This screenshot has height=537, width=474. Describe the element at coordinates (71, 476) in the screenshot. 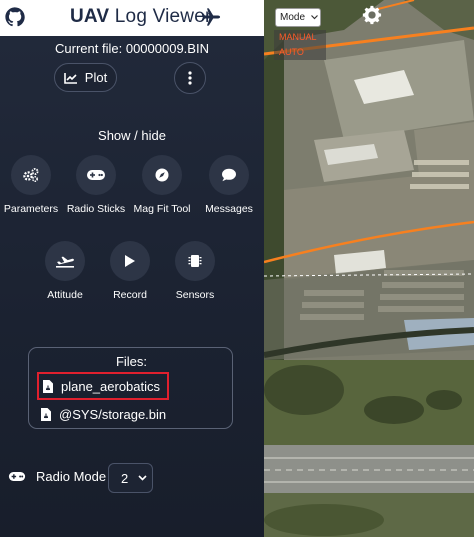

I see `radio-mode-label: Radio Mode` at that location.